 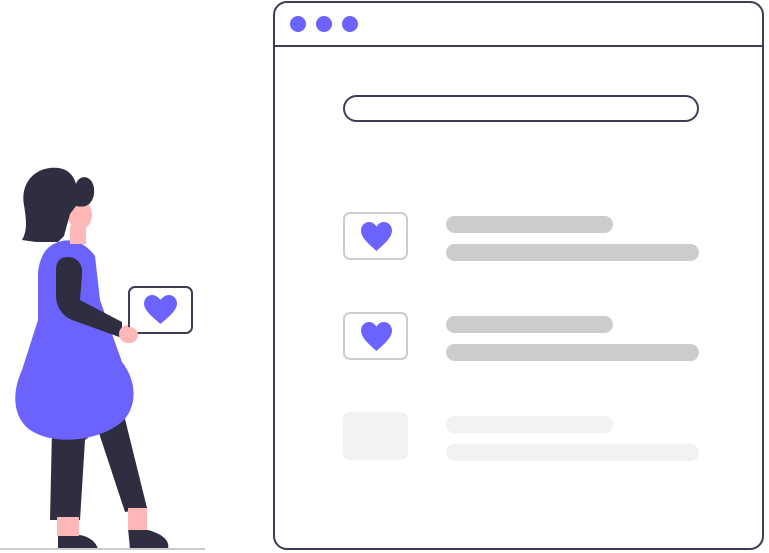 I want to click on empty-card, so click(x=375, y=436).